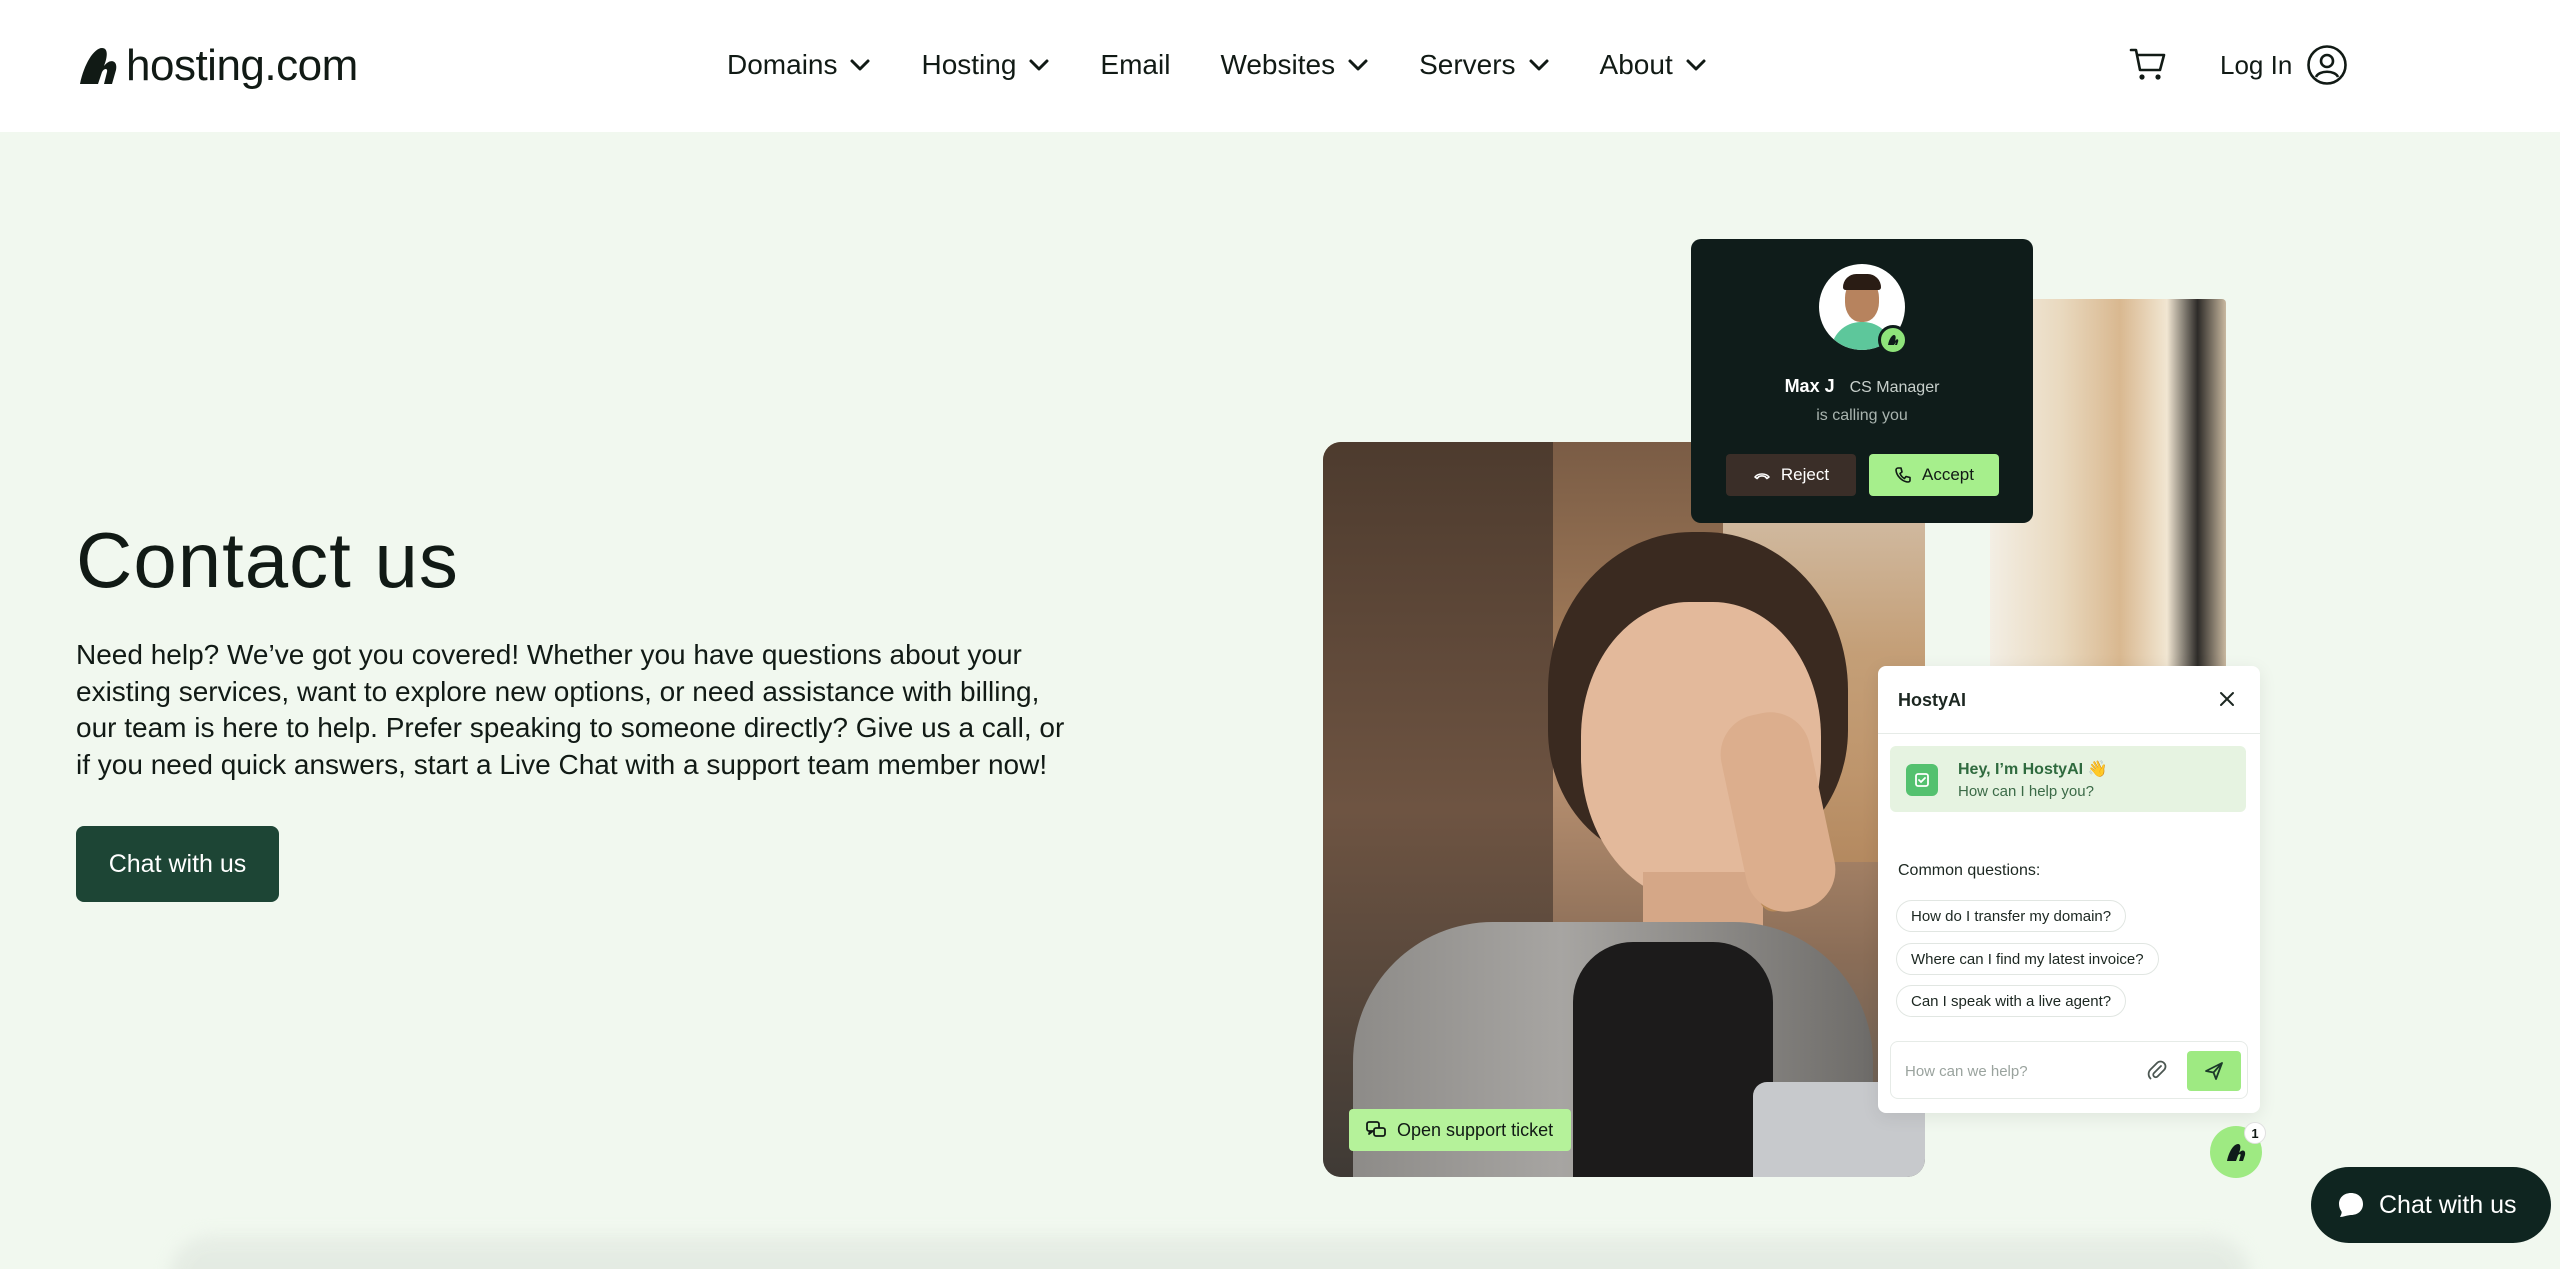 This screenshot has width=2560, height=1269. I want to click on chat-title: HostyAI, so click(1932, 700).